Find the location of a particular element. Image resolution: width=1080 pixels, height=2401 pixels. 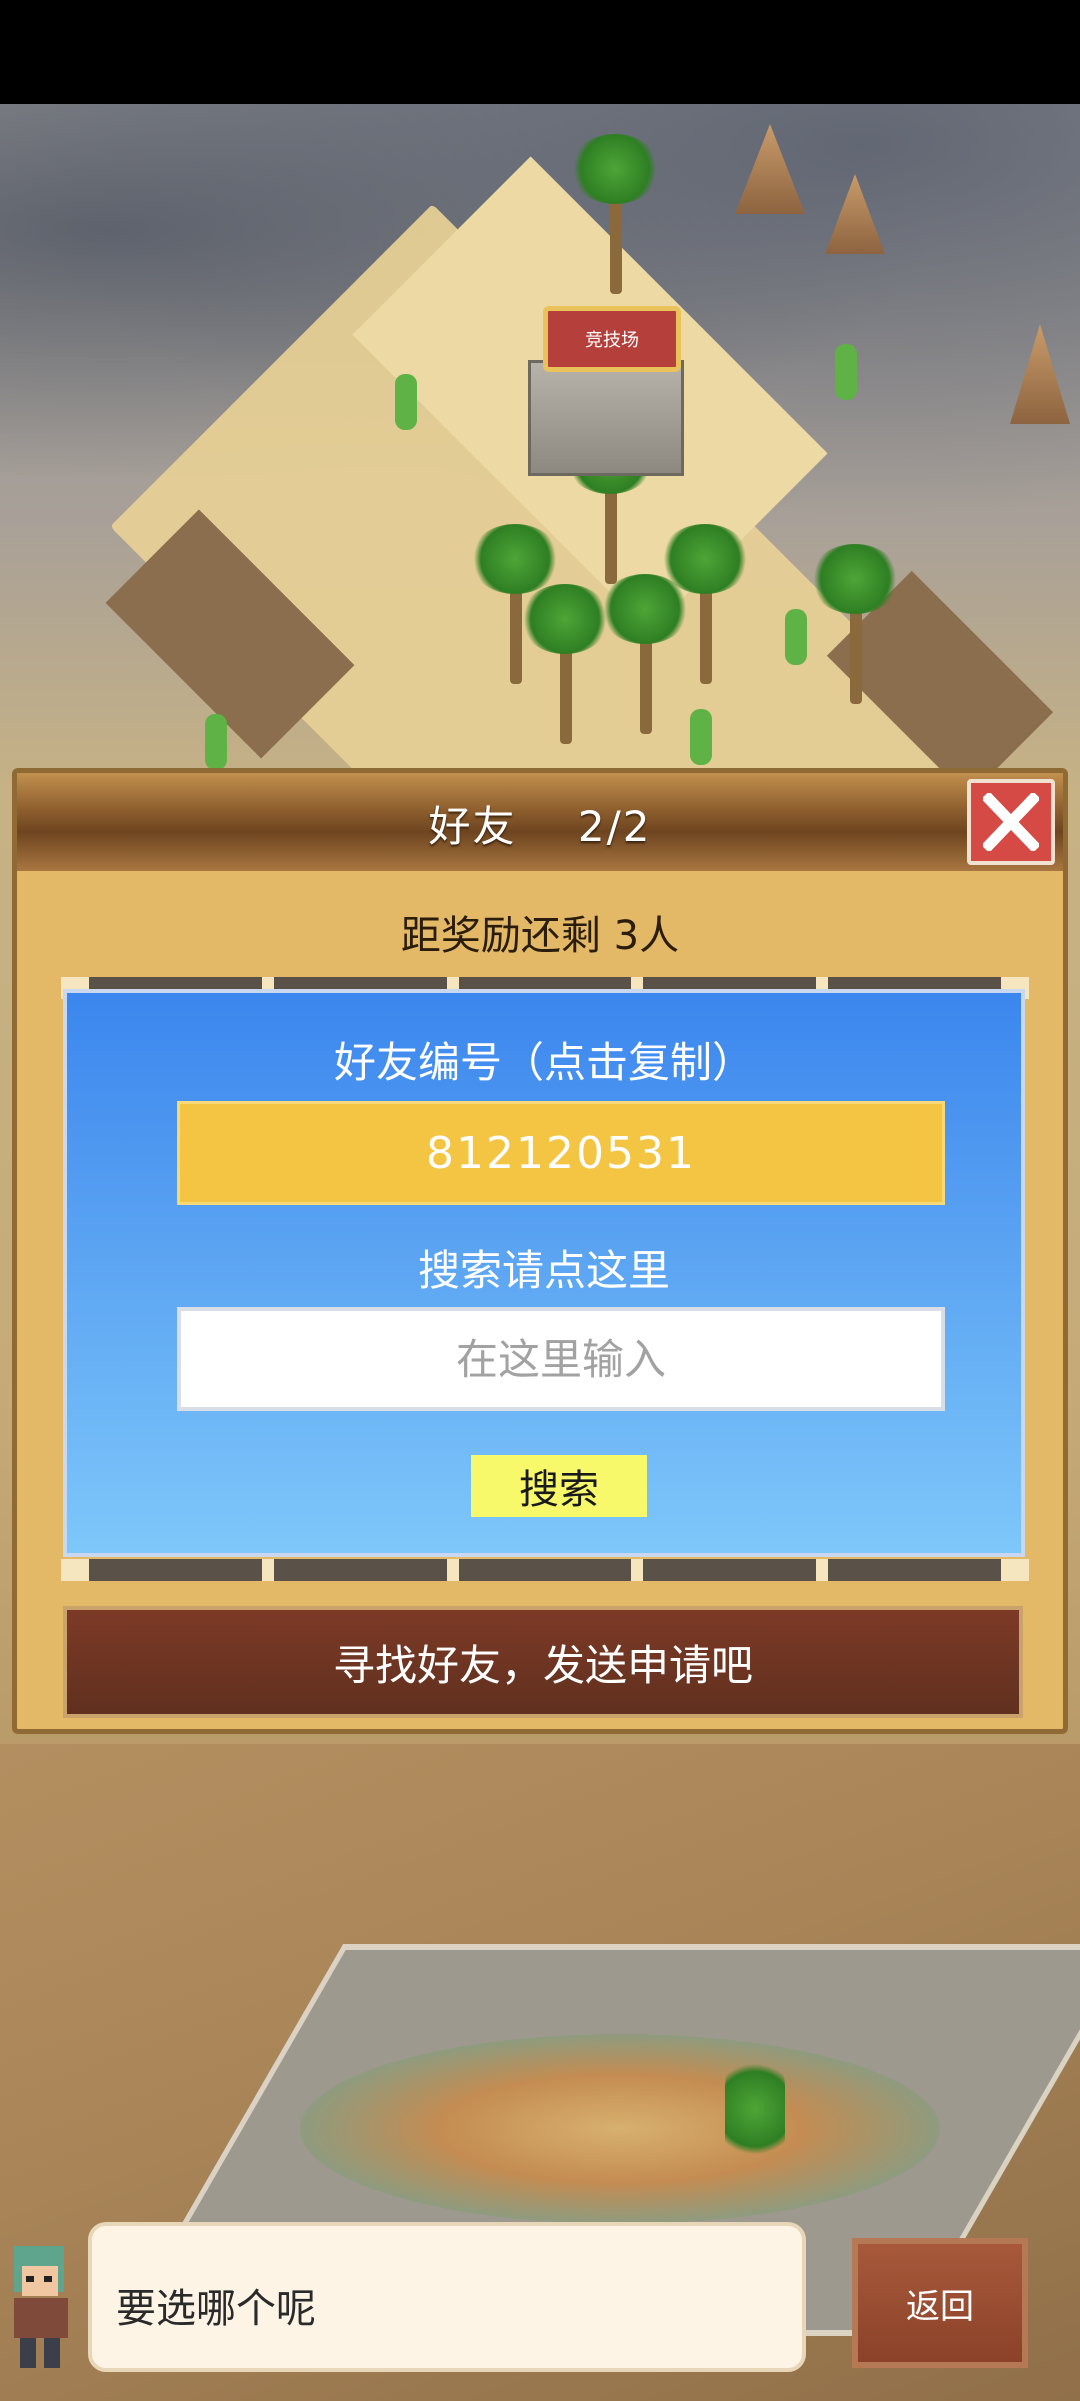

dialog-header: 好友 2/2 is located at coordinates (540, 822).